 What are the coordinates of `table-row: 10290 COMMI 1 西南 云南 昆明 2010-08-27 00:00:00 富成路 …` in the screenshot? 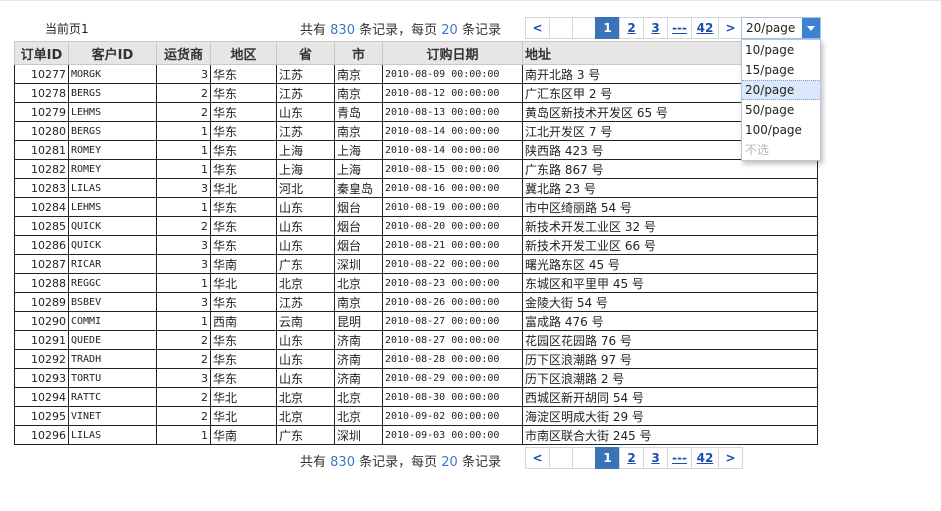 It's located at (416, 321).